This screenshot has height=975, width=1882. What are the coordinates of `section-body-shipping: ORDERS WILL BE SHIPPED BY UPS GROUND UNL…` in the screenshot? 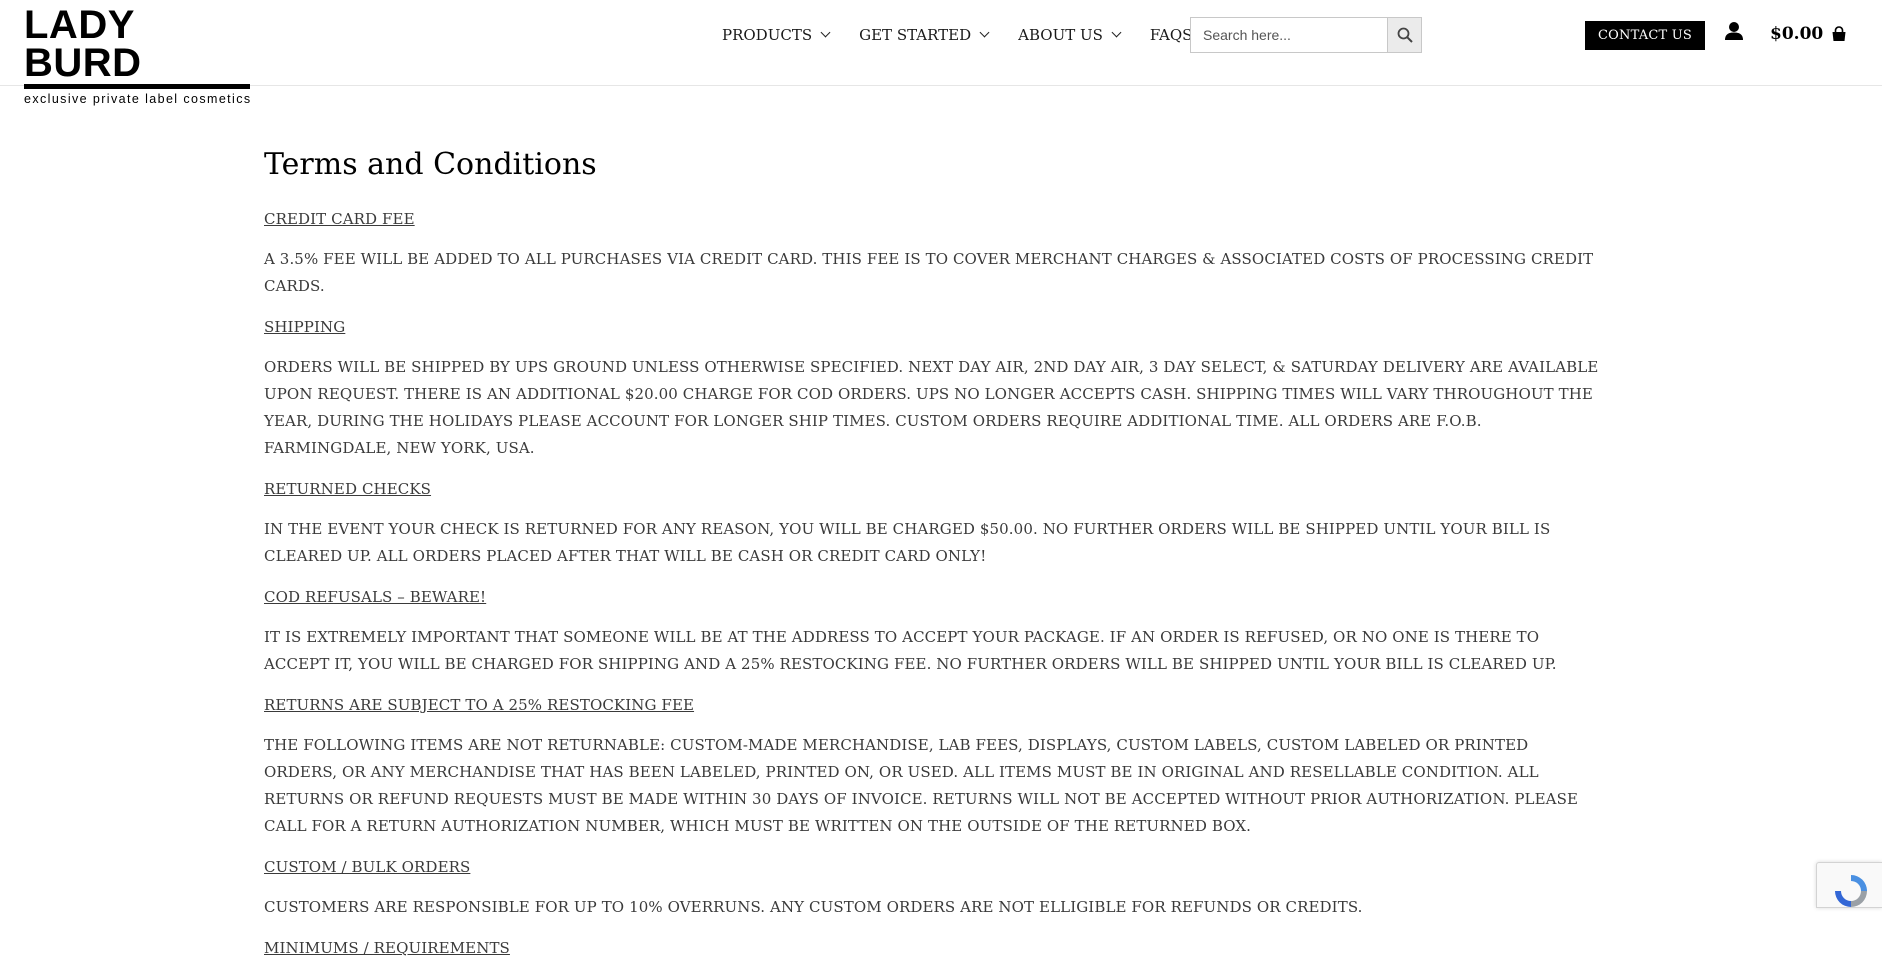 It's located at (931, 407).